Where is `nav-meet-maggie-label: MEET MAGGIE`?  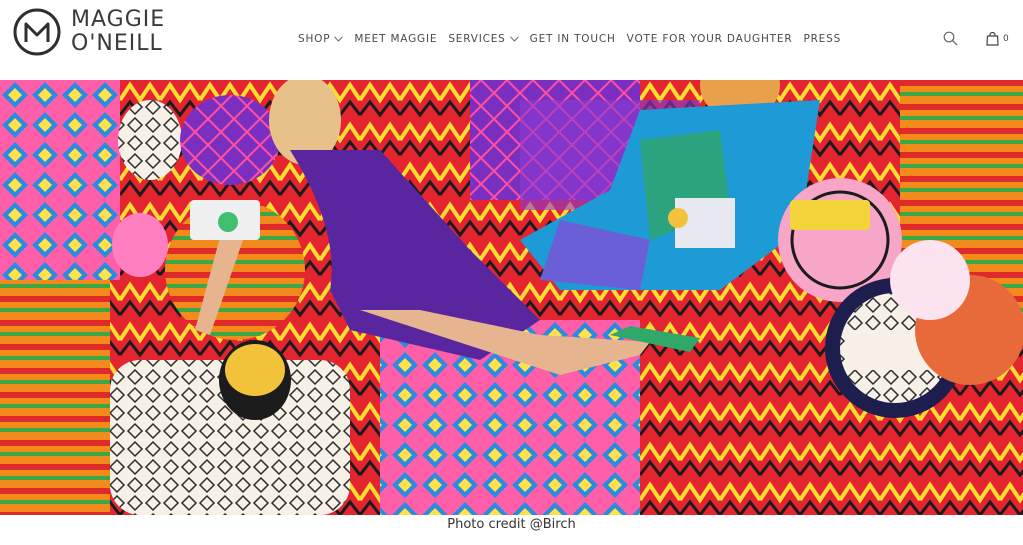
nav-meet-maggie-label: MEET MAGGIE is located at coordinates (396, 39).